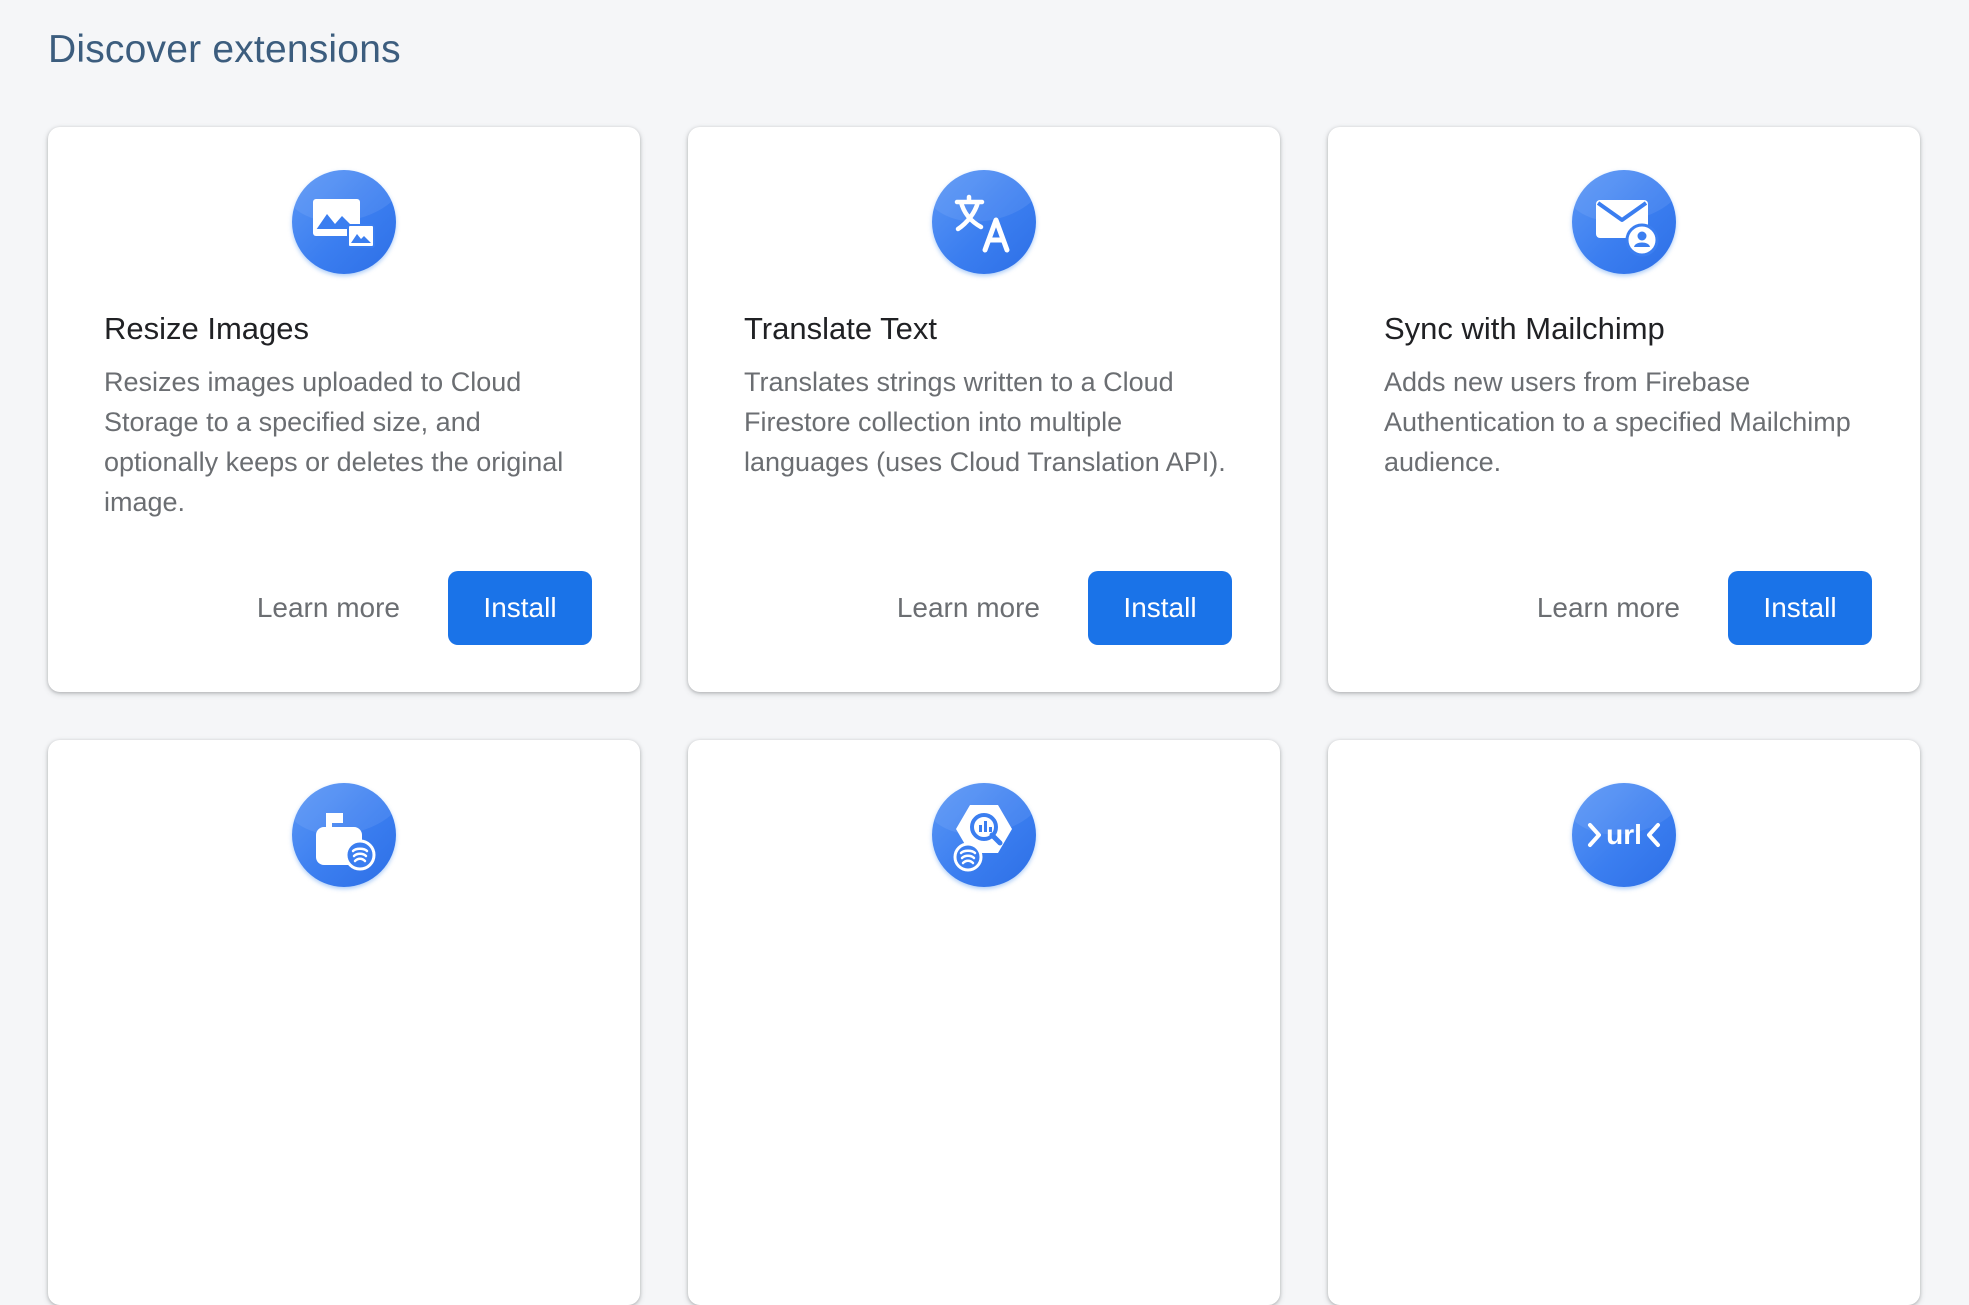  Describe the element at coordinates (1524, 328) in the screenshot. I see `card-title: Sync with Mailchimp` at that location.